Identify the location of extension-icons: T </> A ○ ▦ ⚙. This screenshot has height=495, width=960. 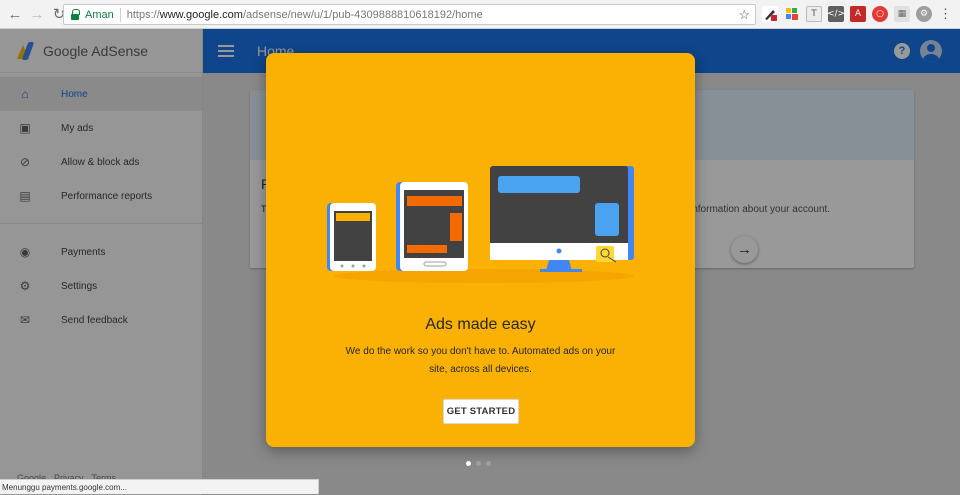
(847, 14).